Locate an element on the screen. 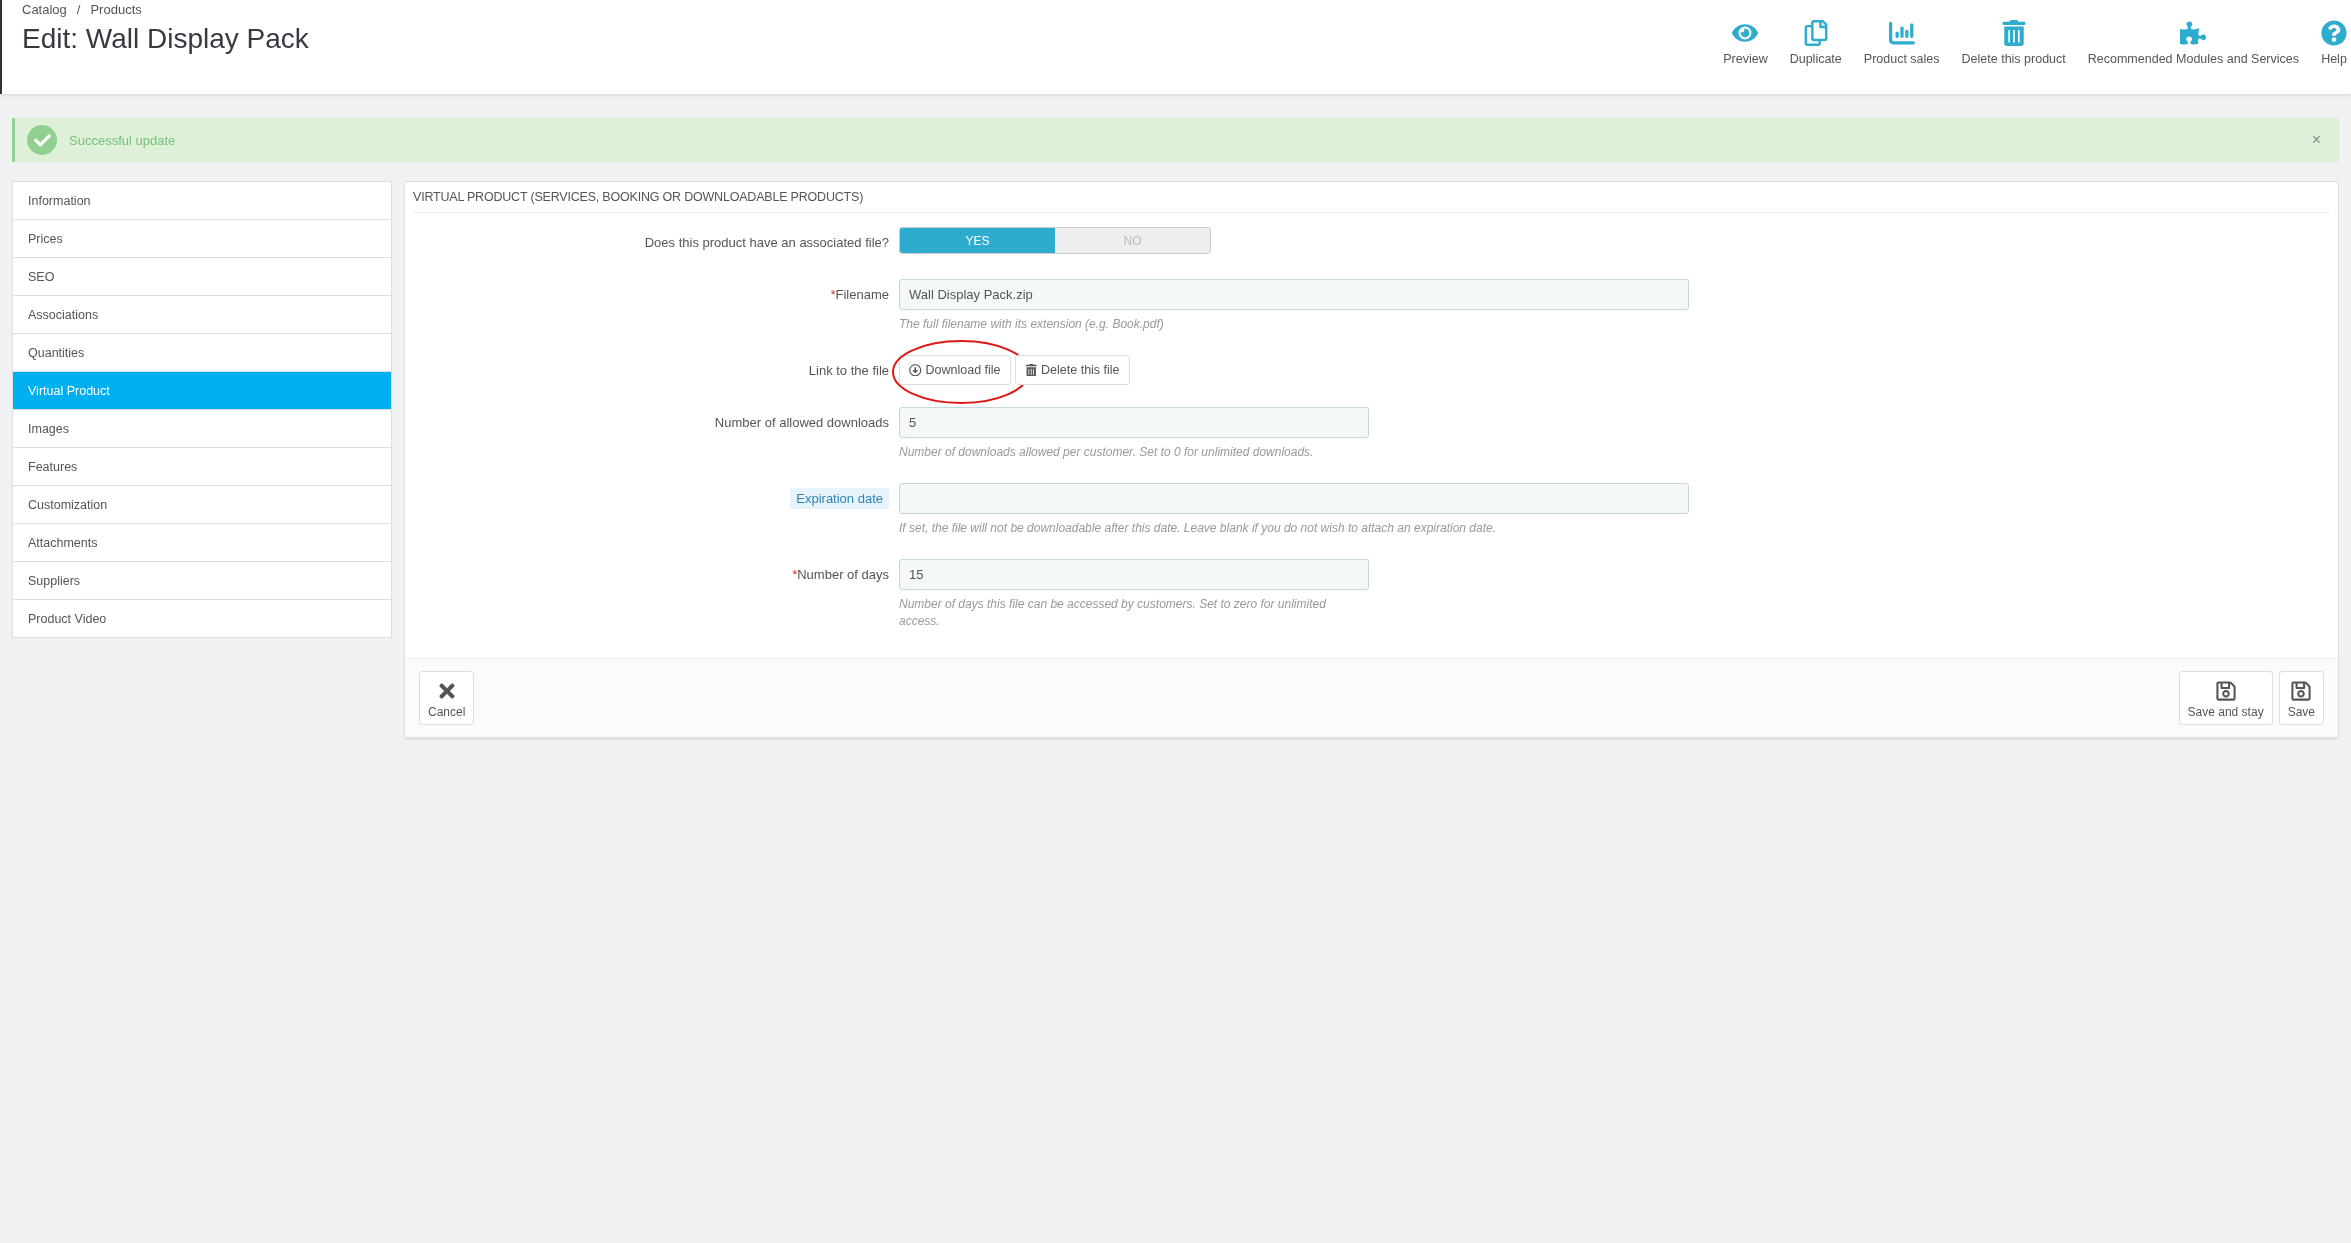  field-label: Link to the file is located at coordinates (848, 370).